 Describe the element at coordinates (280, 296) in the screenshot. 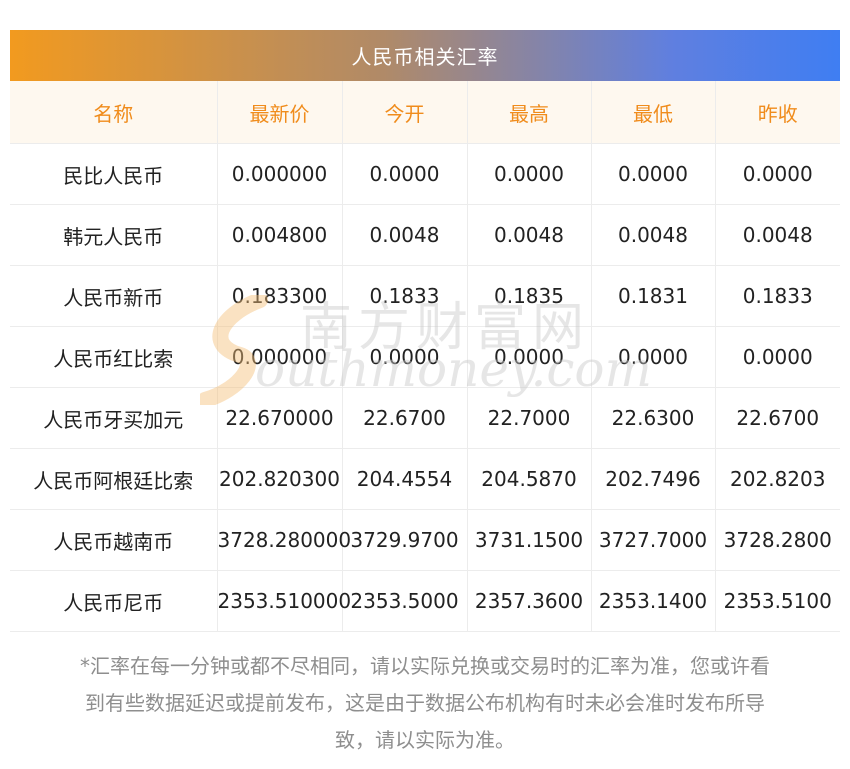

I see `cell-latest: 0.183300` at that location.